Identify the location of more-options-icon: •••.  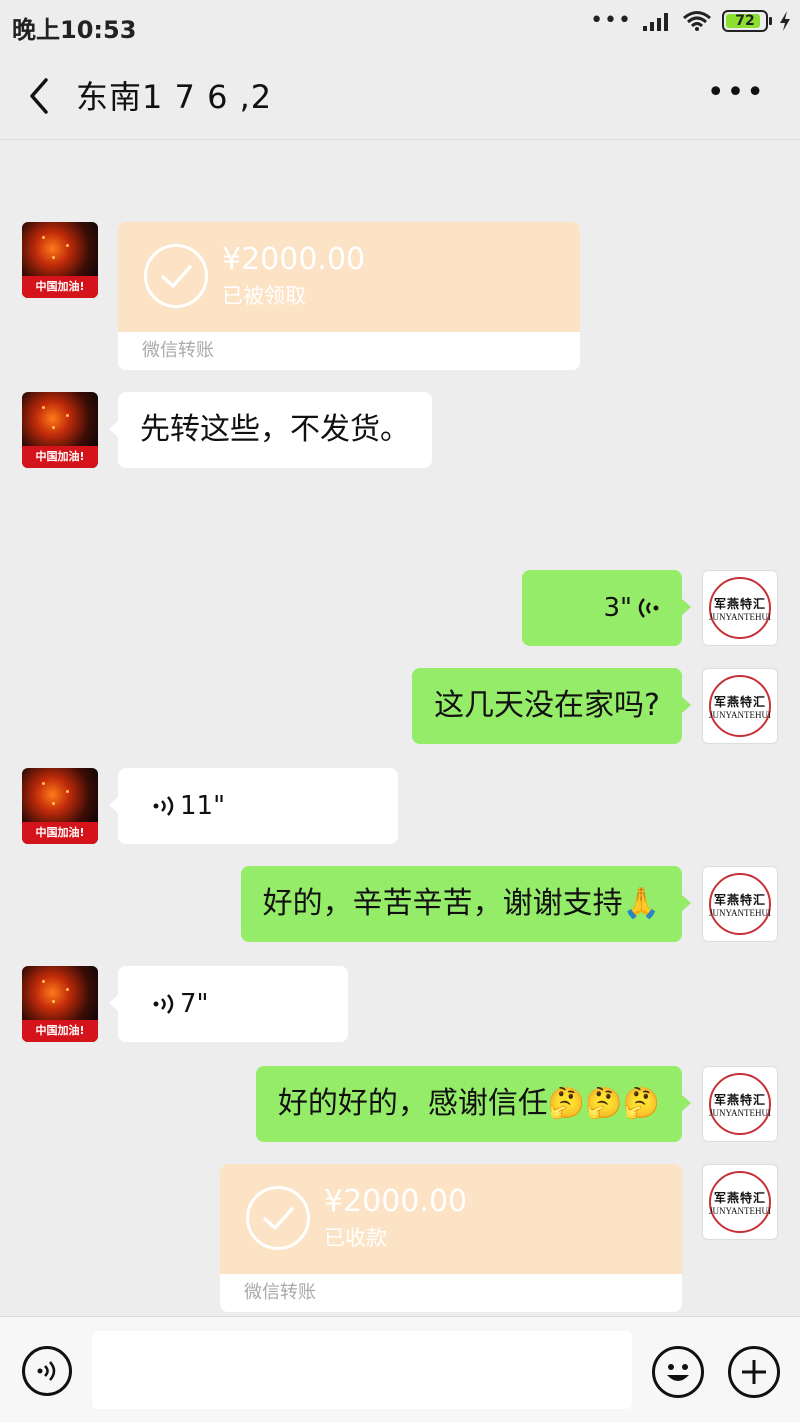
(736, 93).